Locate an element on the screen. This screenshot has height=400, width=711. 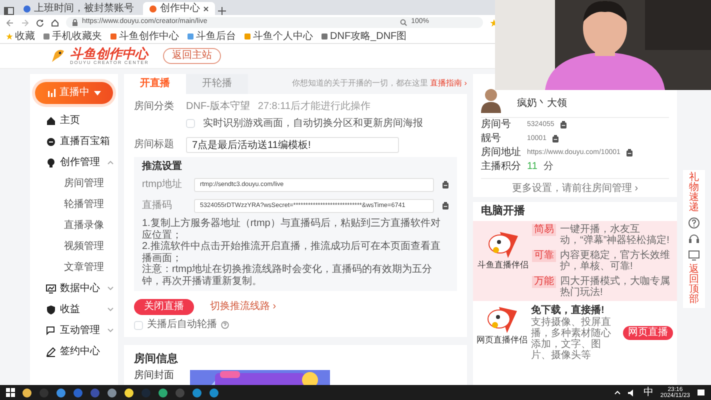
info-label: 主播积分 is located at coordinates (501, 167).